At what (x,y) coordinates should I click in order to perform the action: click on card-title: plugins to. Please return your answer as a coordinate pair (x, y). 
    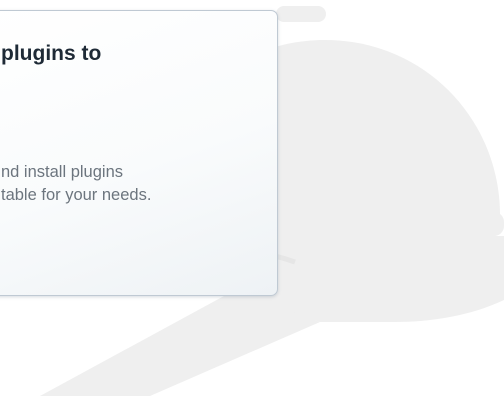
    Looking at the image, I should click on (51, 53).